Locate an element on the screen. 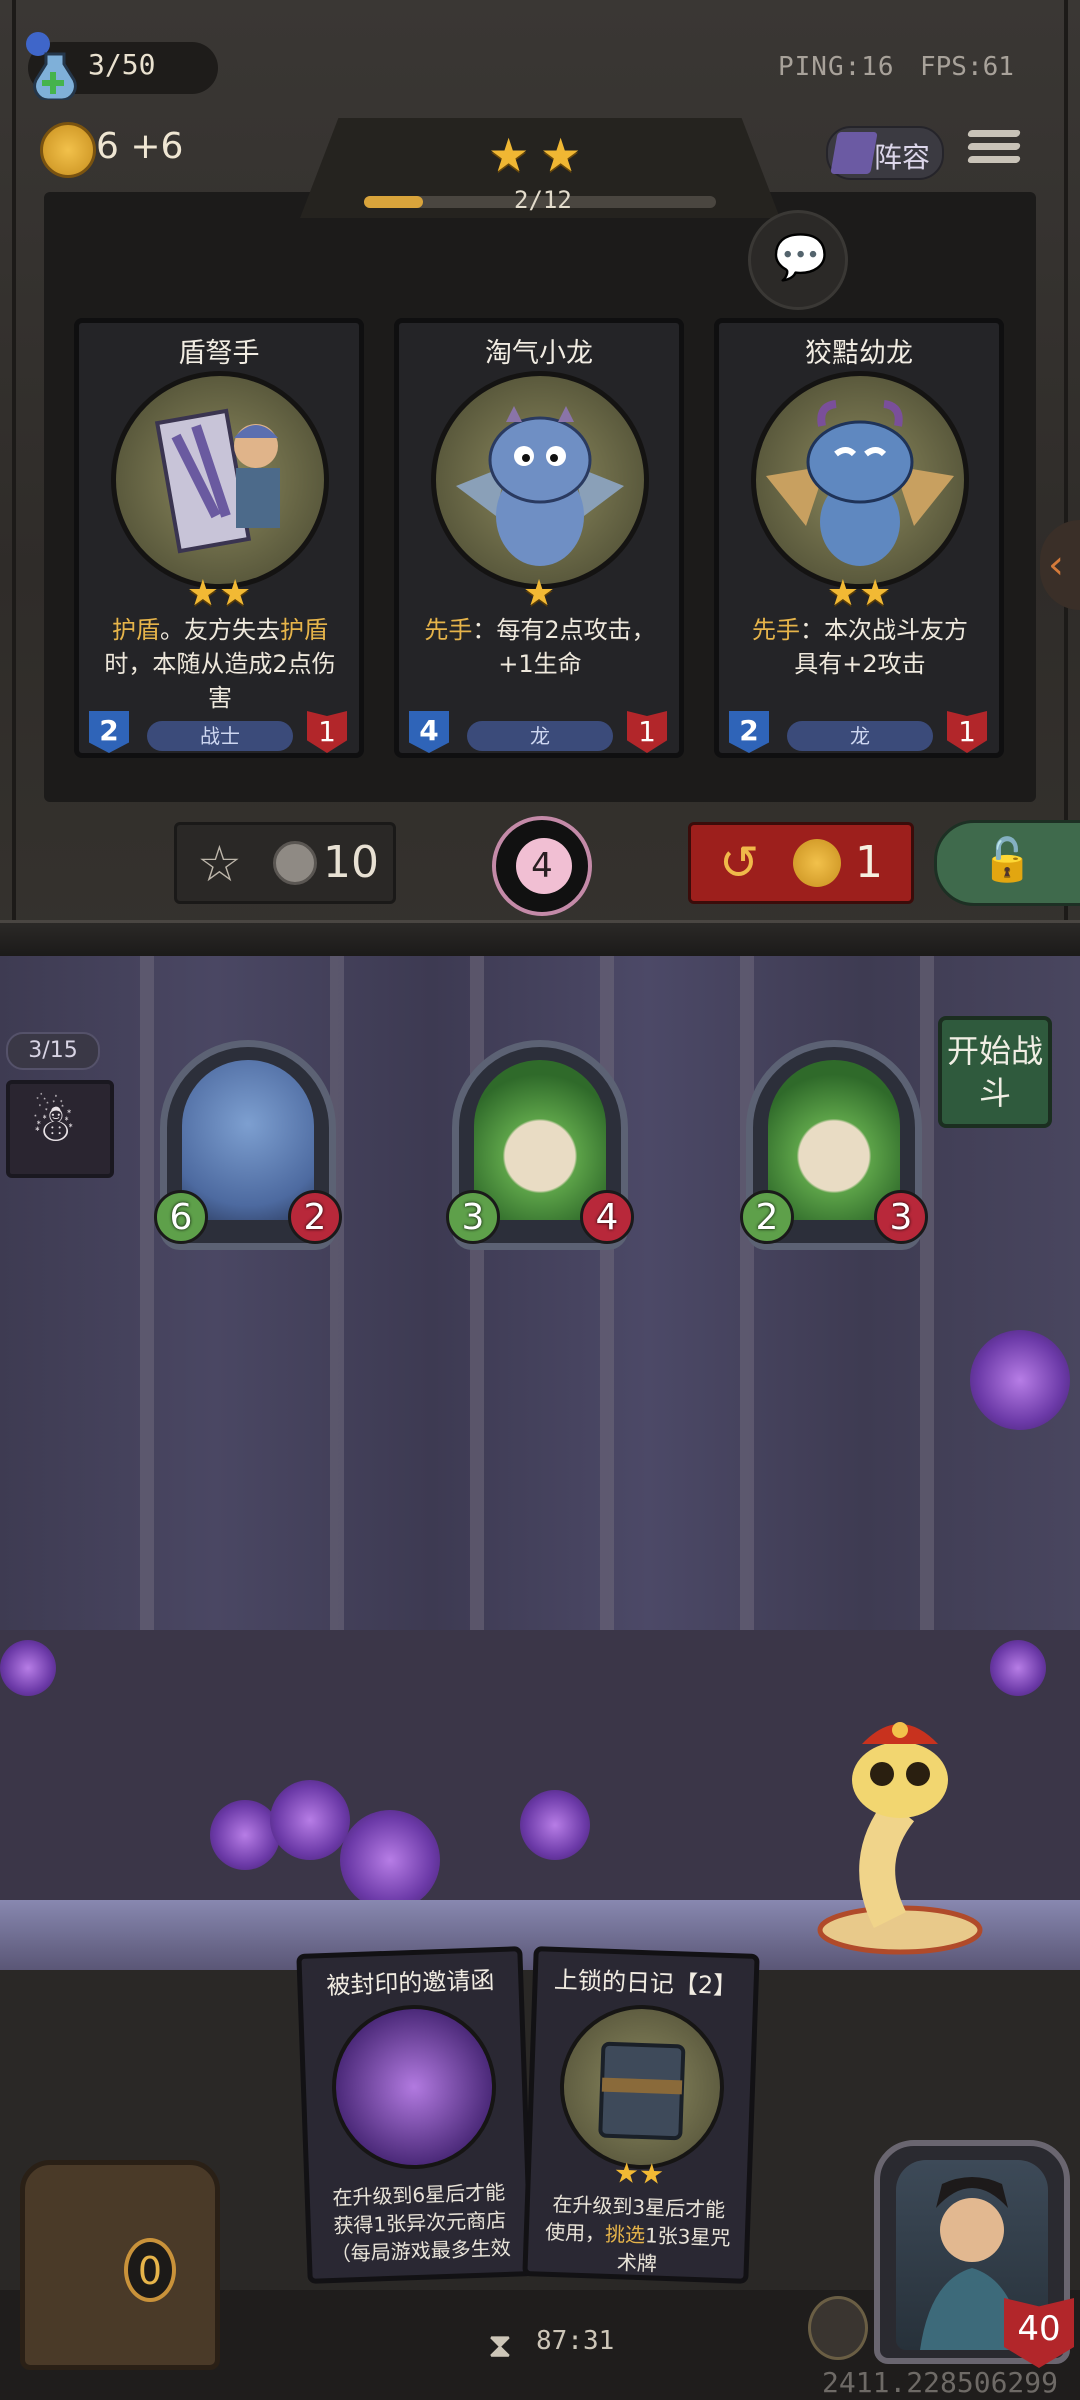  xp-text: 3/50 is located at coordinates (122, 64).